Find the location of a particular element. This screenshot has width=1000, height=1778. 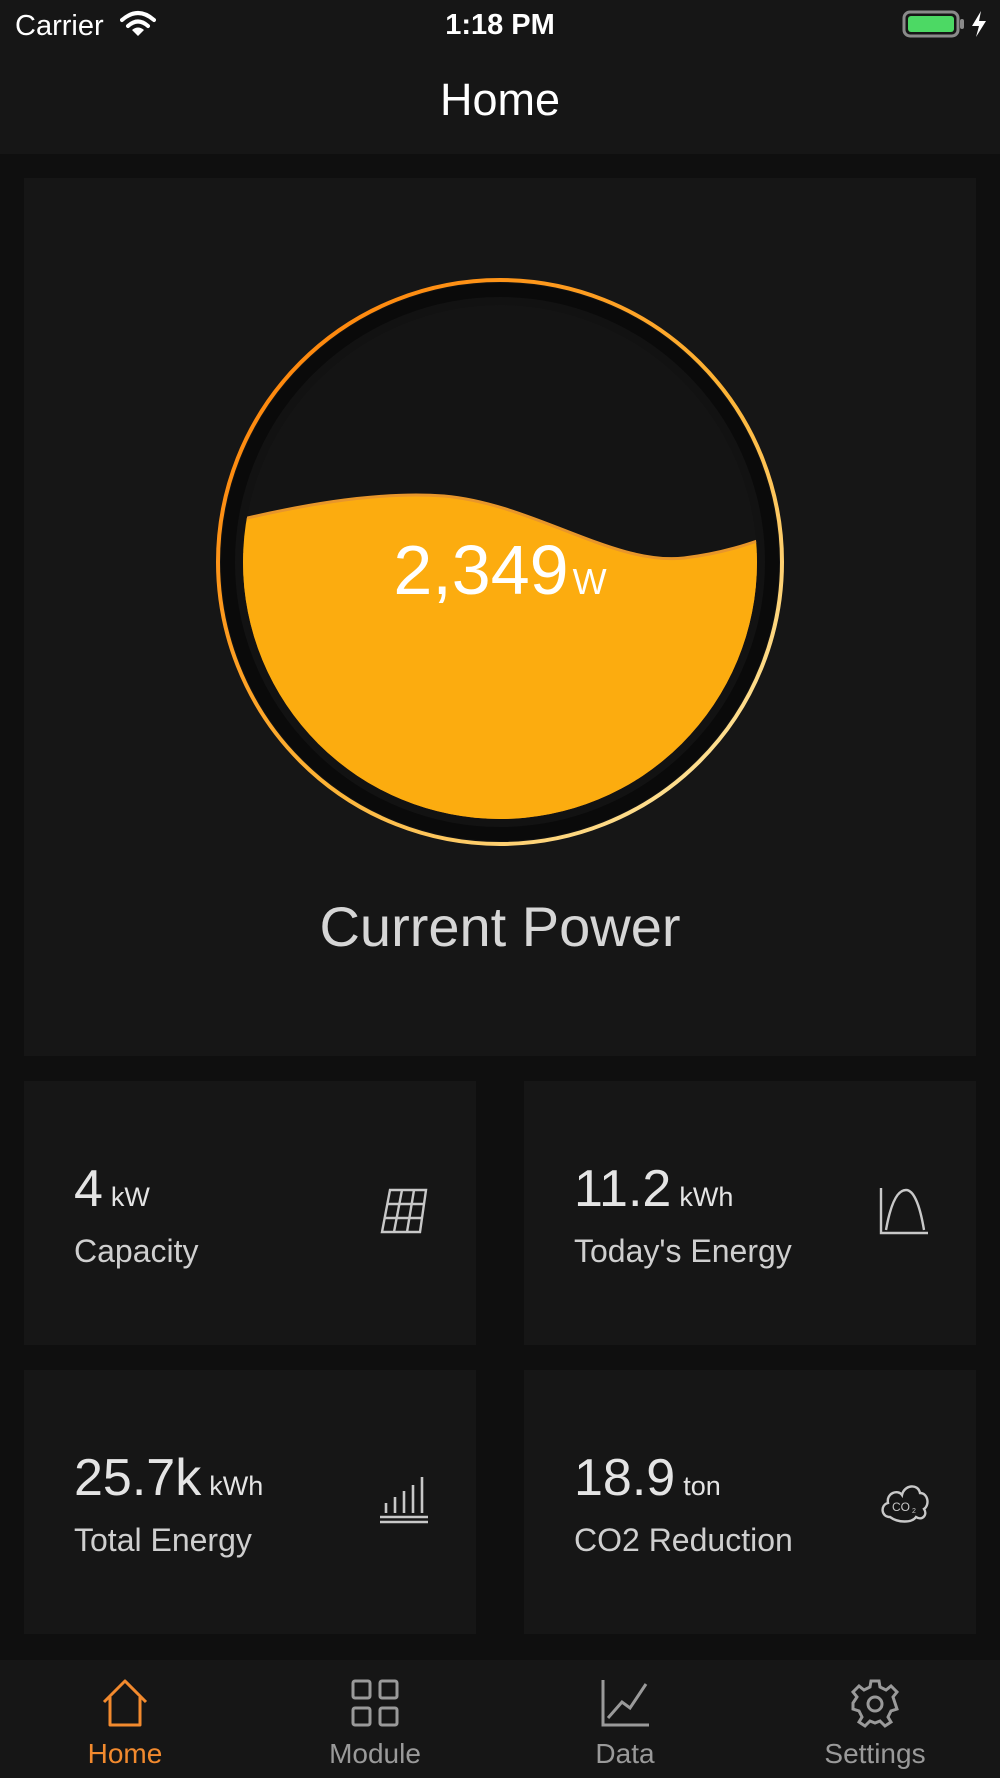

co2-unit: ton is located at coordinates (702, 1486).